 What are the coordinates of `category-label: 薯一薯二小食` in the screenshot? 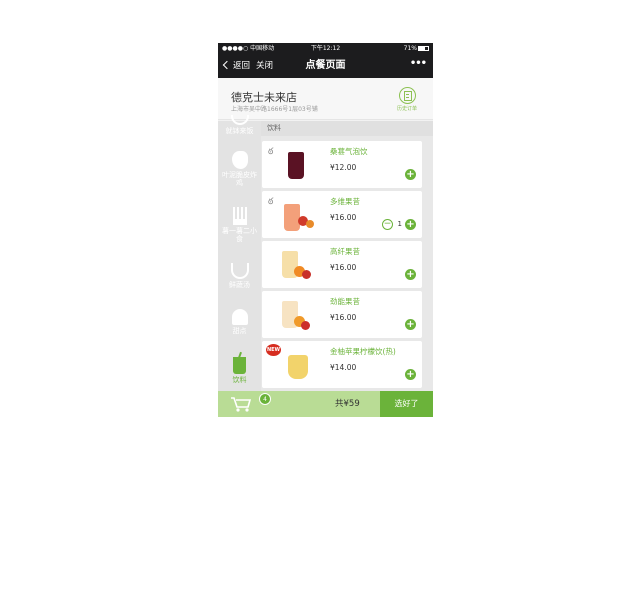 It's located at (239, 235).